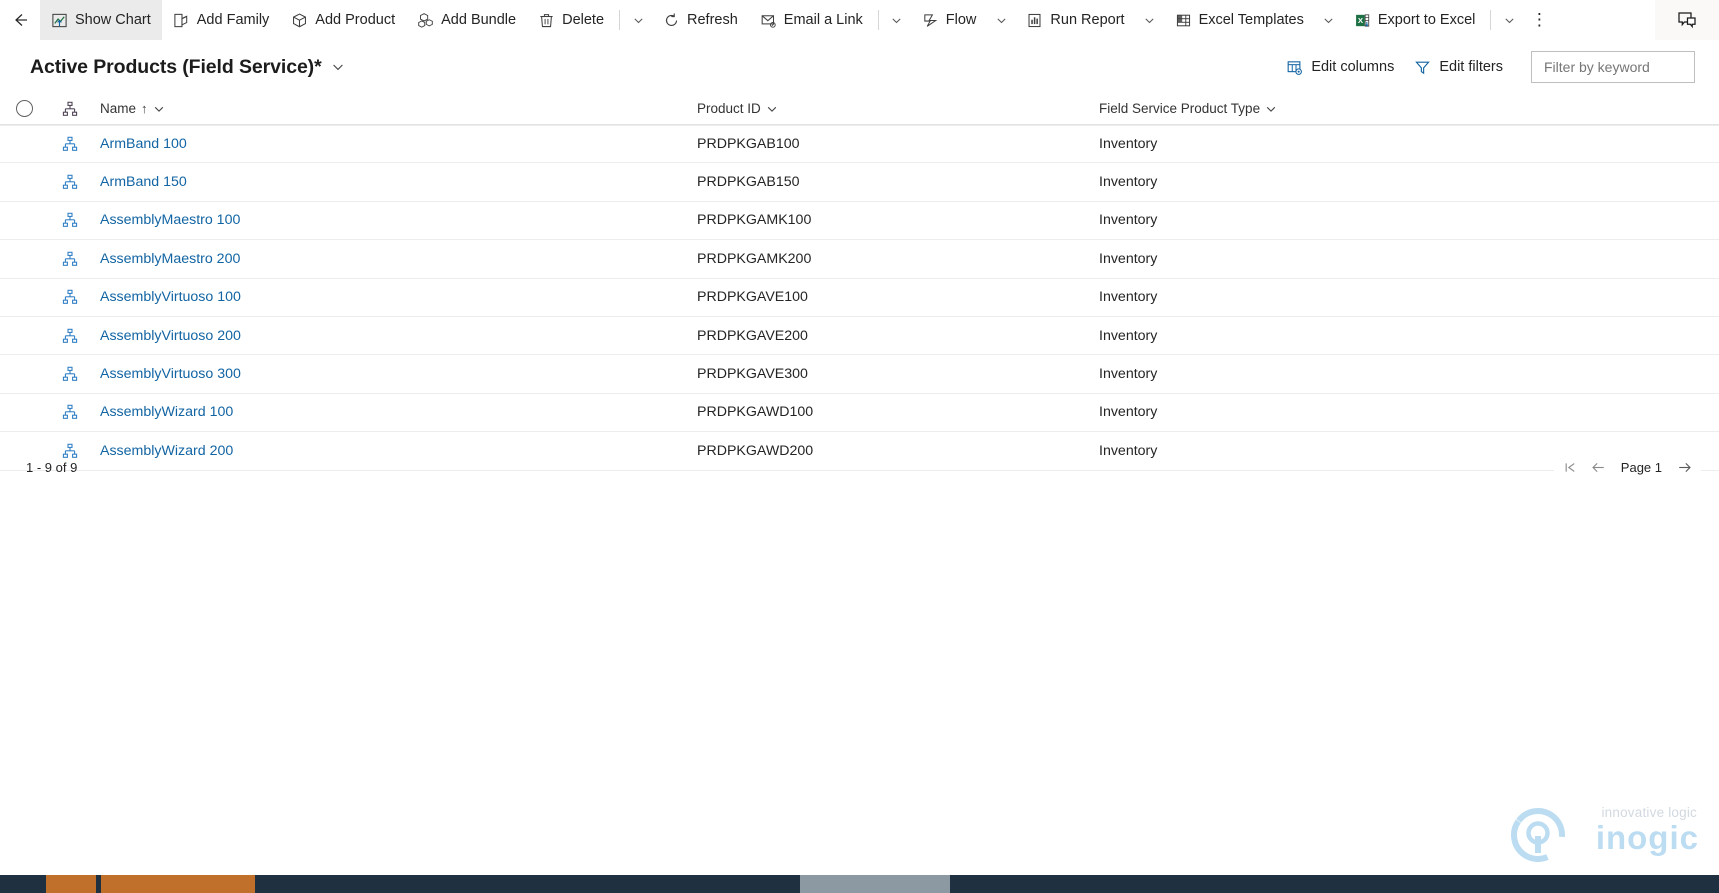 Image resolution: width=1719 pixels, height=893 pixels. Describe the element at coordinates (583, 19) in the screenshot. I see `delete-label: Delete` at that location.